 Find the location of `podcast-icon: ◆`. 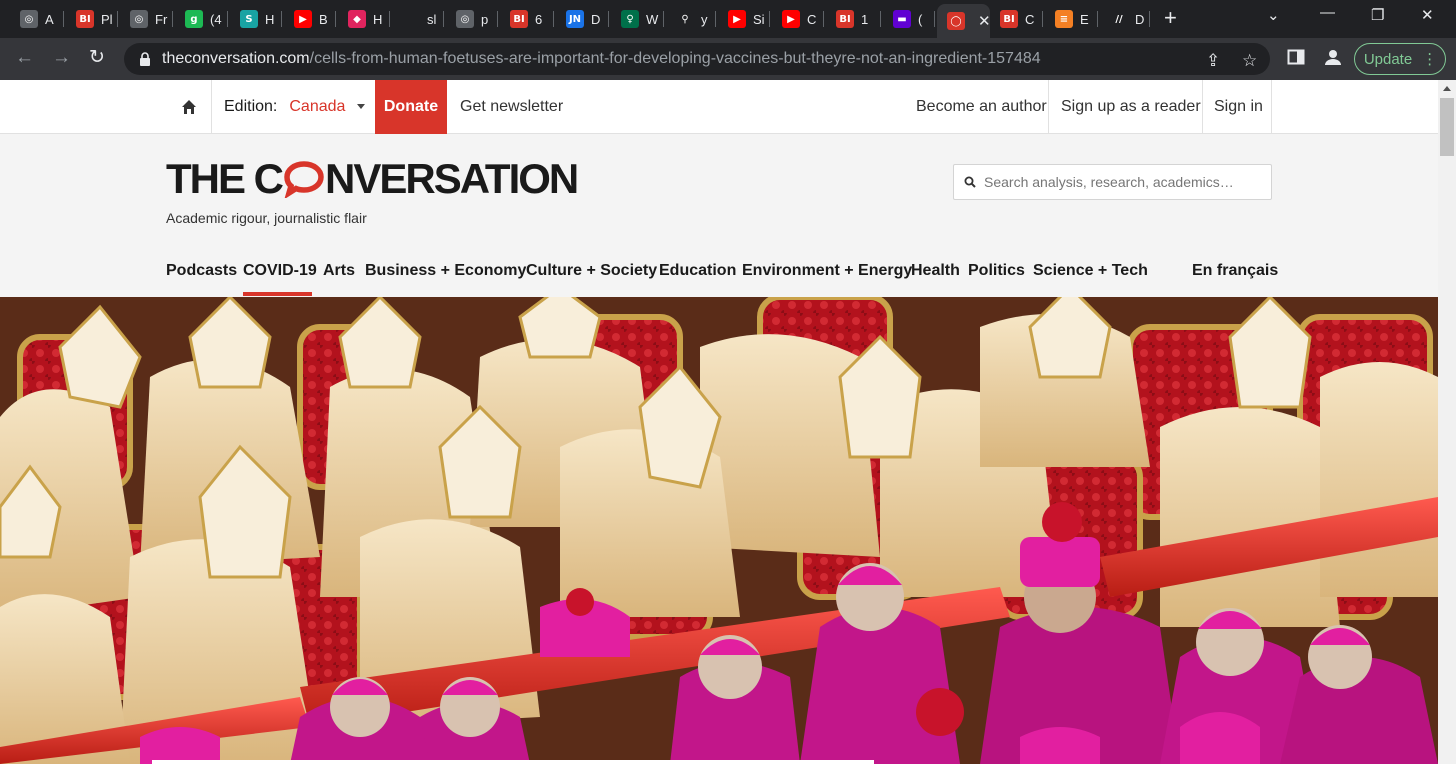

podcast-icon: ◆ is located at coordinates (357, 19).